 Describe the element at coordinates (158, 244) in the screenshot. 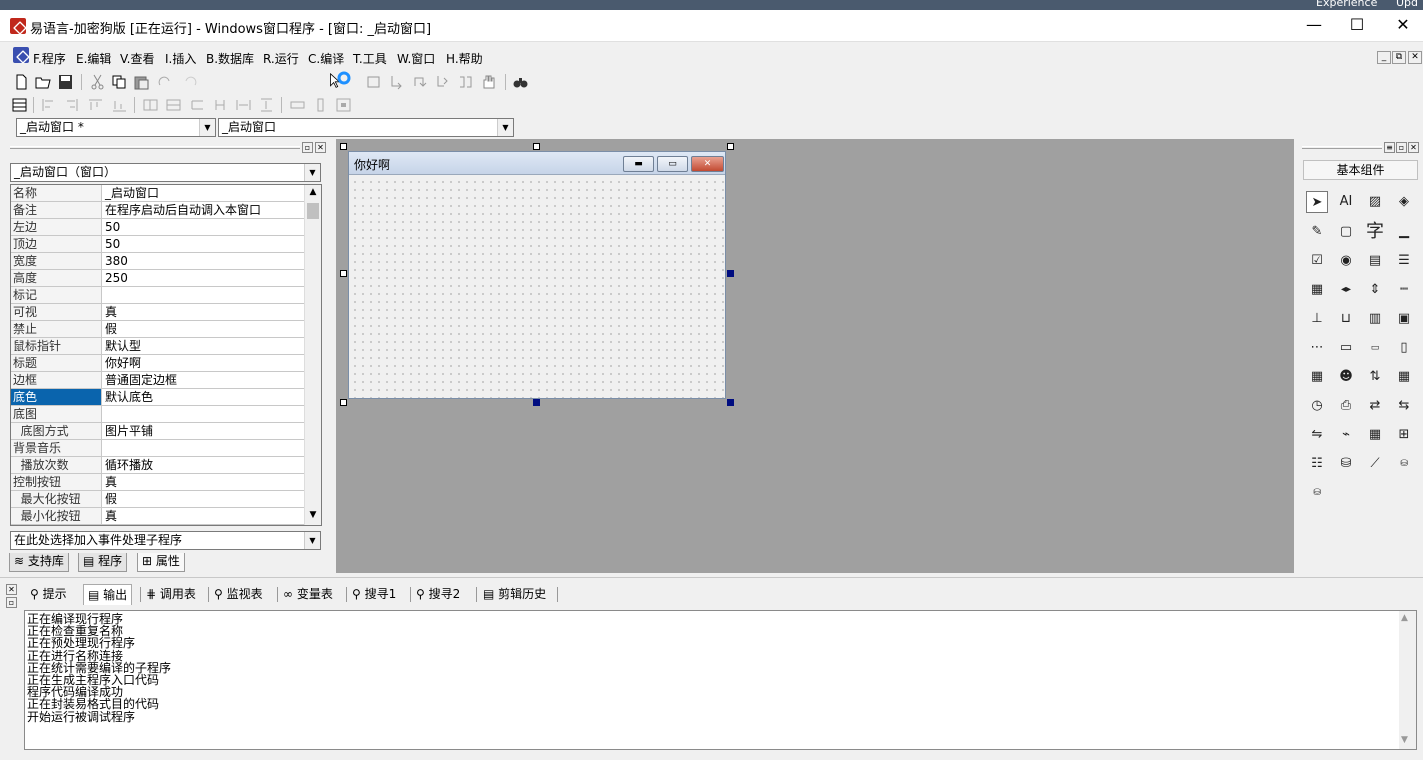

I see `property-row: 顶边 50` at that location.